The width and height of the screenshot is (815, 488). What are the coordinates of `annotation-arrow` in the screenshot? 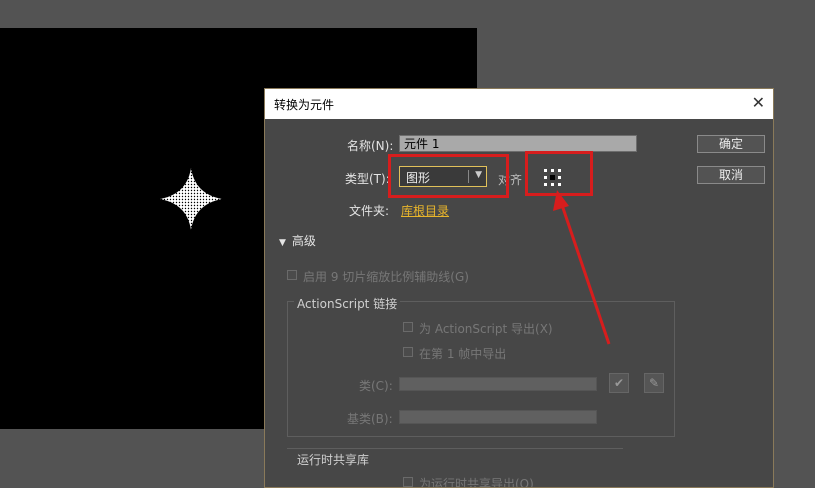 It's located at (582, 267).